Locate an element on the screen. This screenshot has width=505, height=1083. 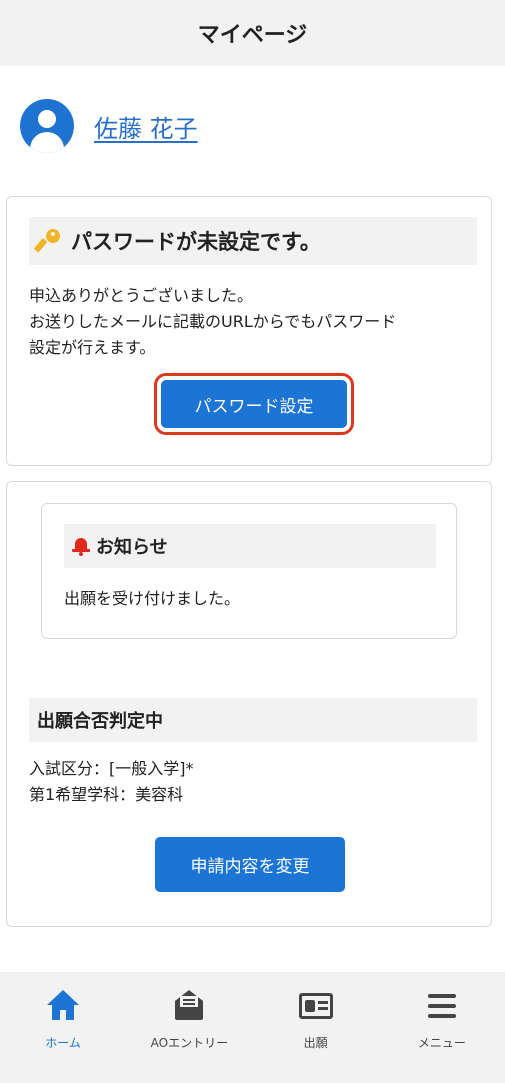
password-button-highlight: パスワード設定 is located at coordinates (254, 404).